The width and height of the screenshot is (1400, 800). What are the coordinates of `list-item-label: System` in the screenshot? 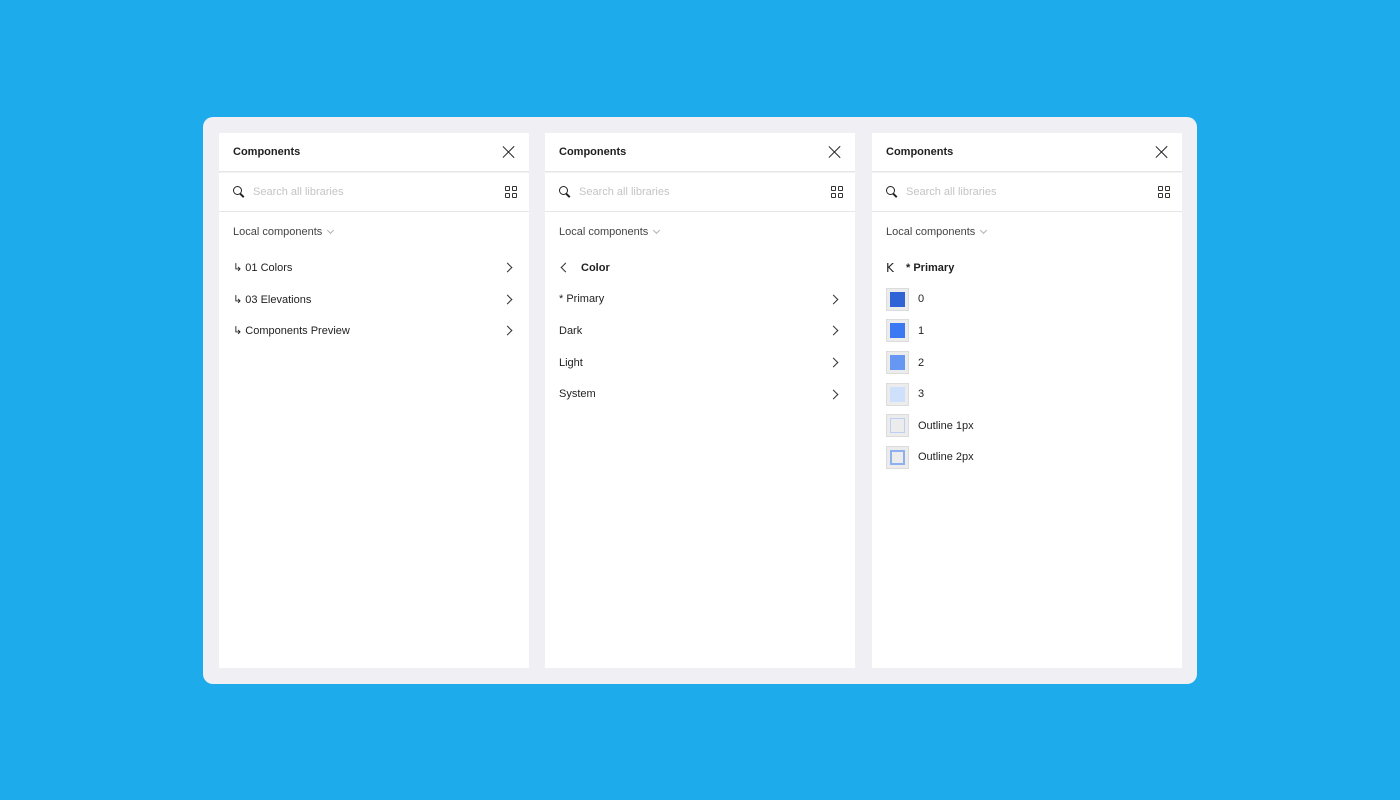 It's located at (577, 394).